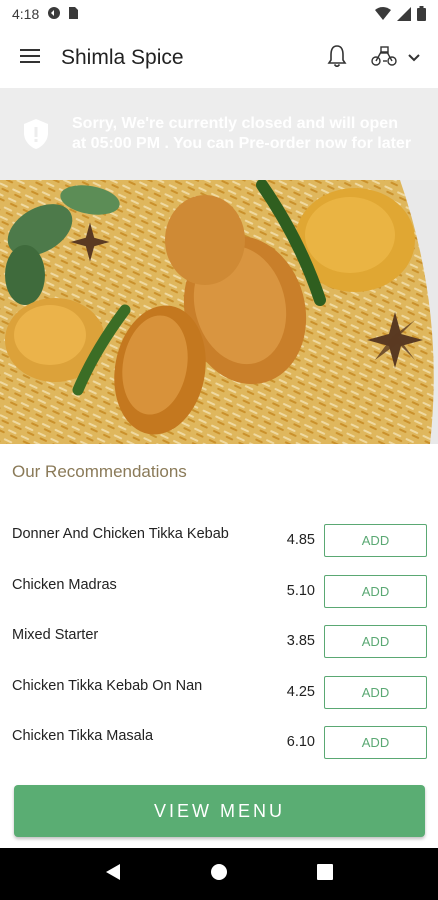 The image size is (438, 900). I want to click on recommendations-title: Our Recommendations, so click(99, 471).